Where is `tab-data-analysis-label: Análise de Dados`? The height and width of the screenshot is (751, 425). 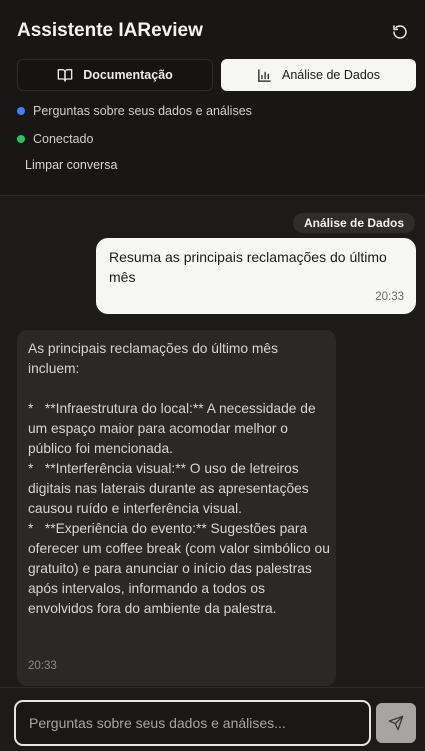 tab-data-analysis-label: Análise de Dados is located at coordinates (331, 75).